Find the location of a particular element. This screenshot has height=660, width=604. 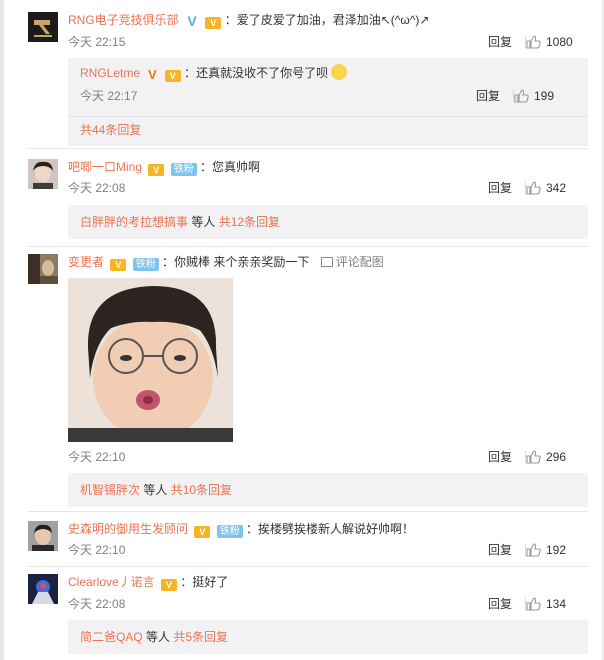

subreply-text: ：还真就没收不了你号了呗 is located at coordinates (256, 73).